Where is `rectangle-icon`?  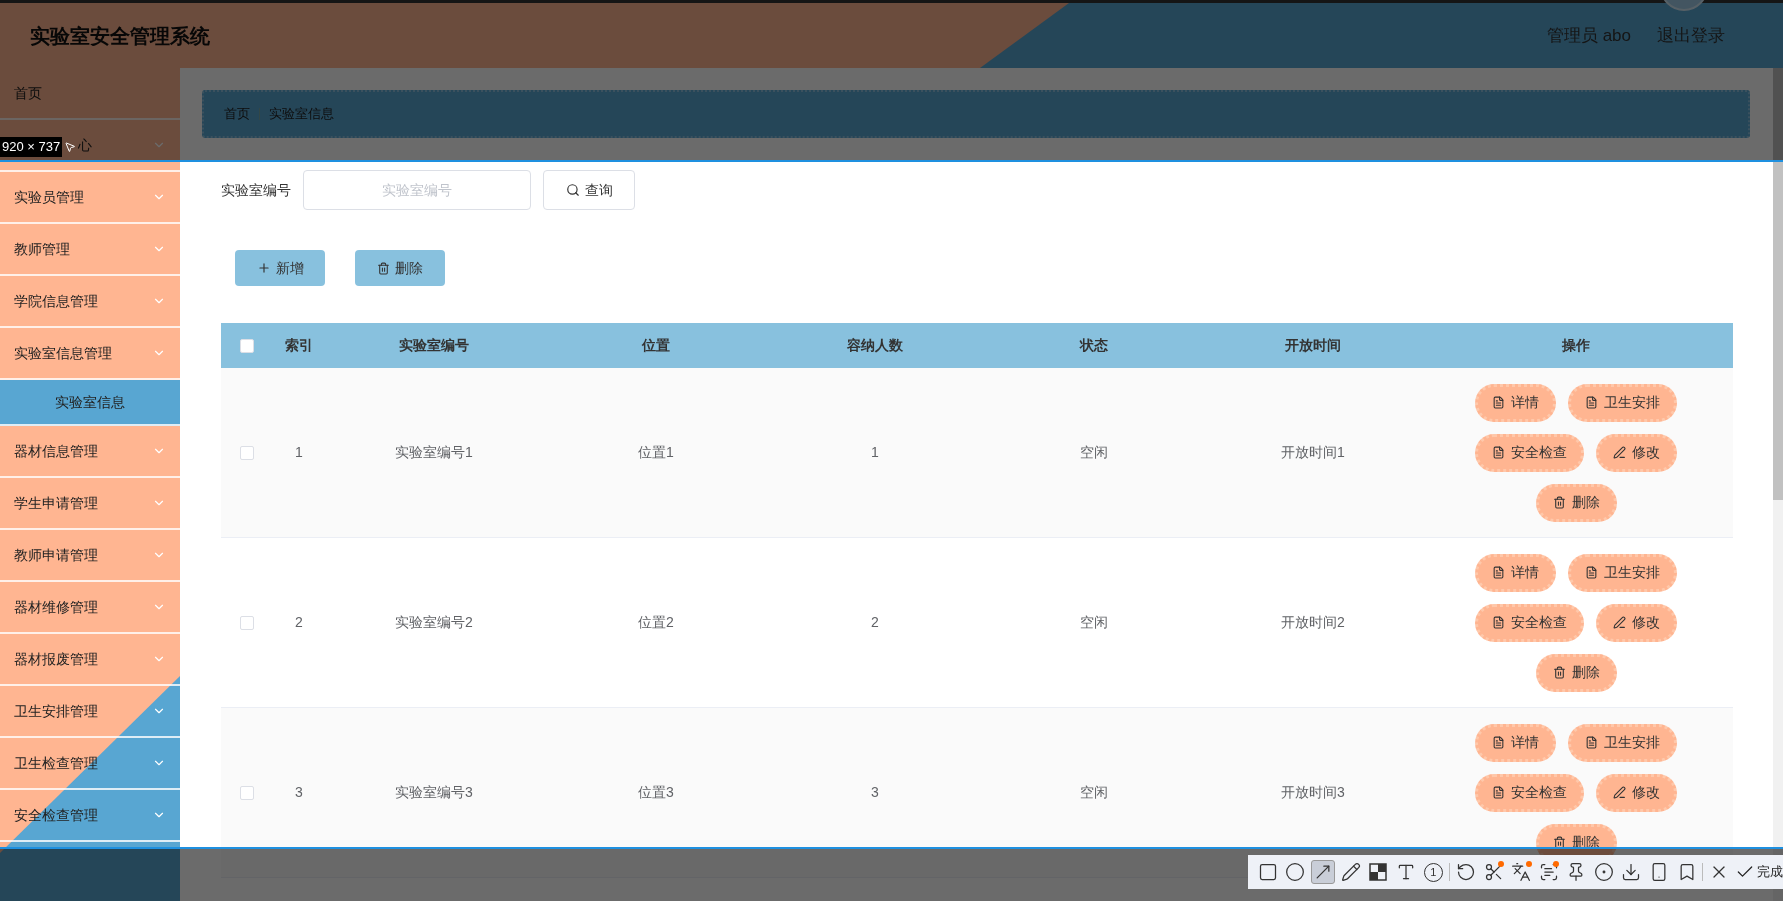 rectangle-icon is located at coordinates (1267, 872).